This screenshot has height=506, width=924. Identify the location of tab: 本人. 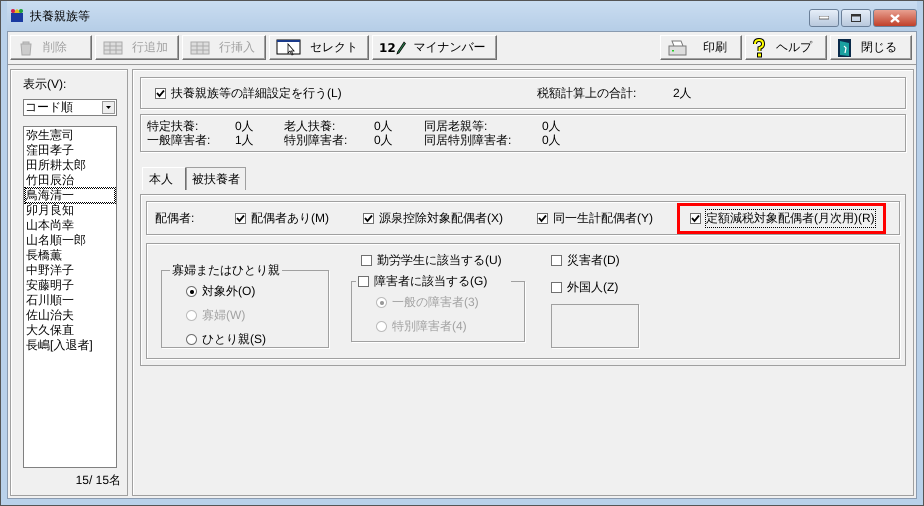
(164, 178).